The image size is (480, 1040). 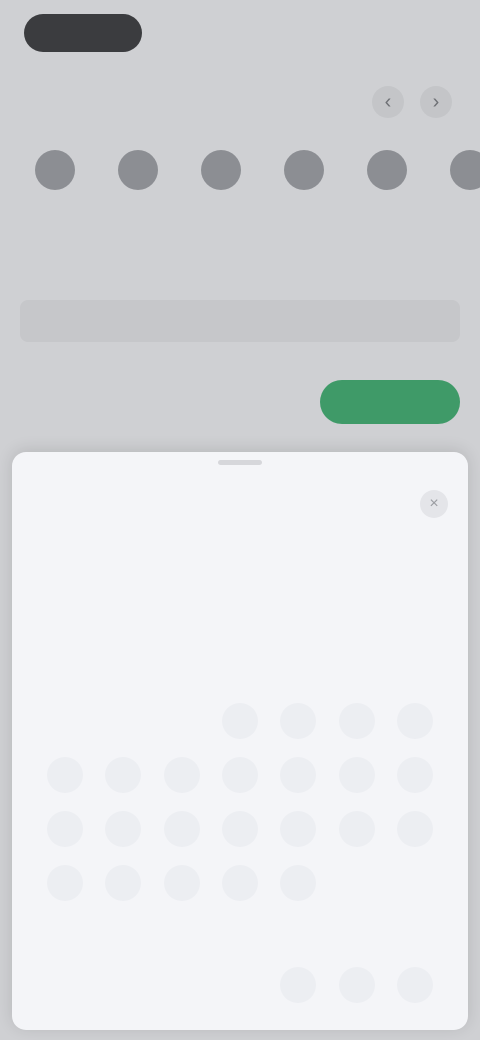 What do you see at coordinates (390, 402) in the screenshot?
I see `book-button` at bounding box center [390, 402].